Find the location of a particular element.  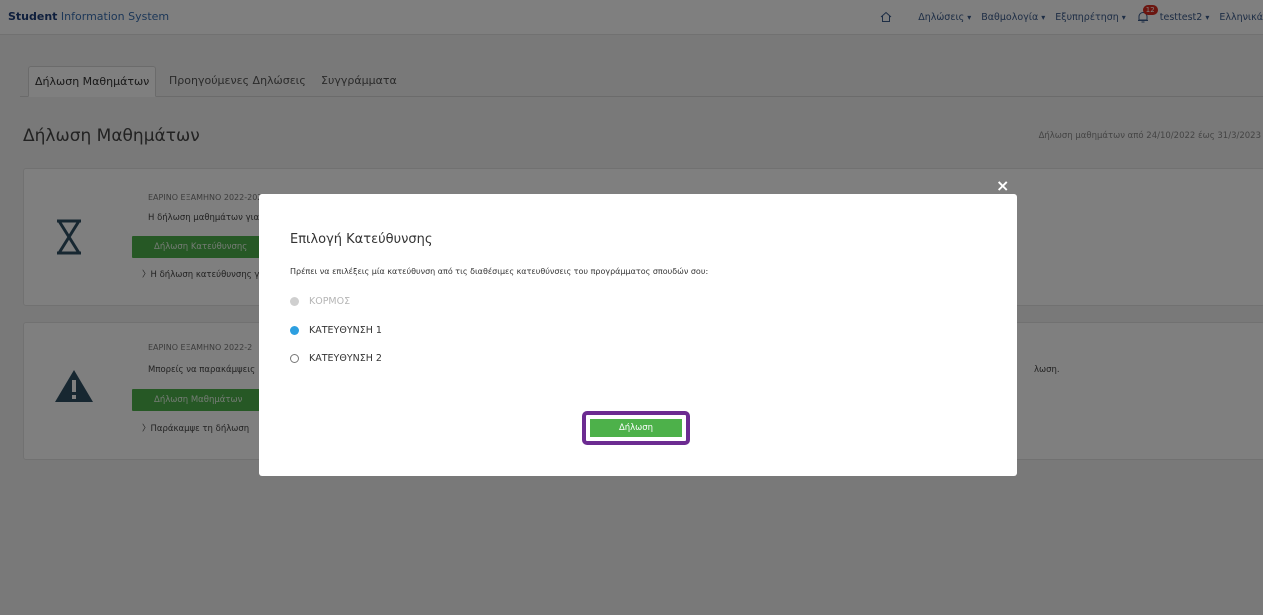

submit-highlight: Δήλωση is located at coordinates (636, 428).